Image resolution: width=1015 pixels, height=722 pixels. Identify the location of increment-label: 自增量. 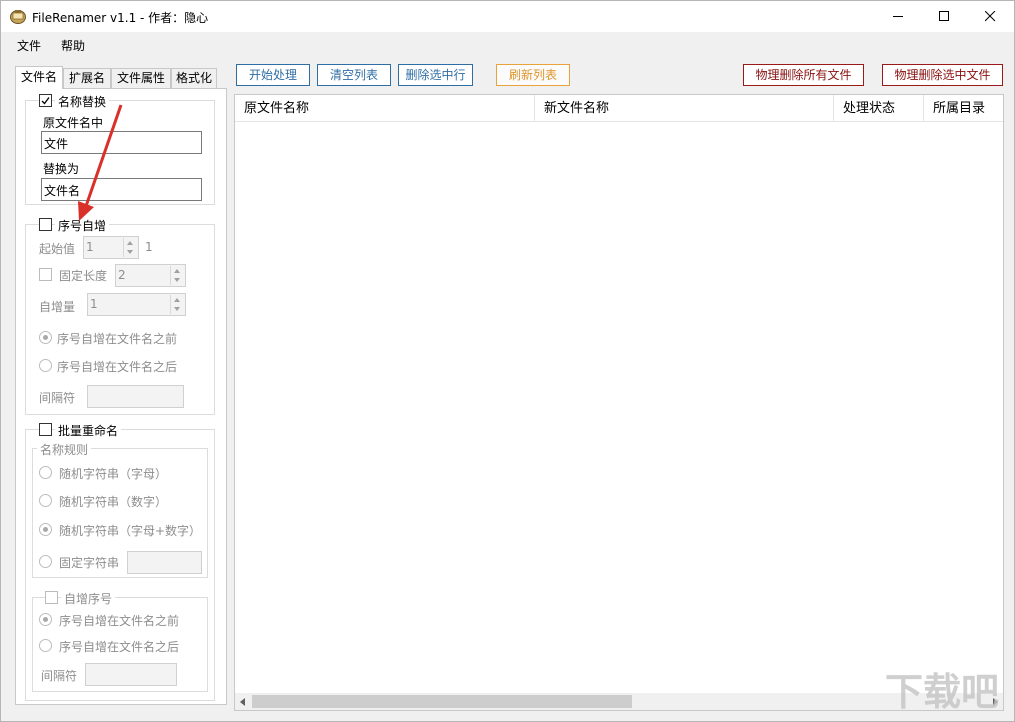
(57, 307).